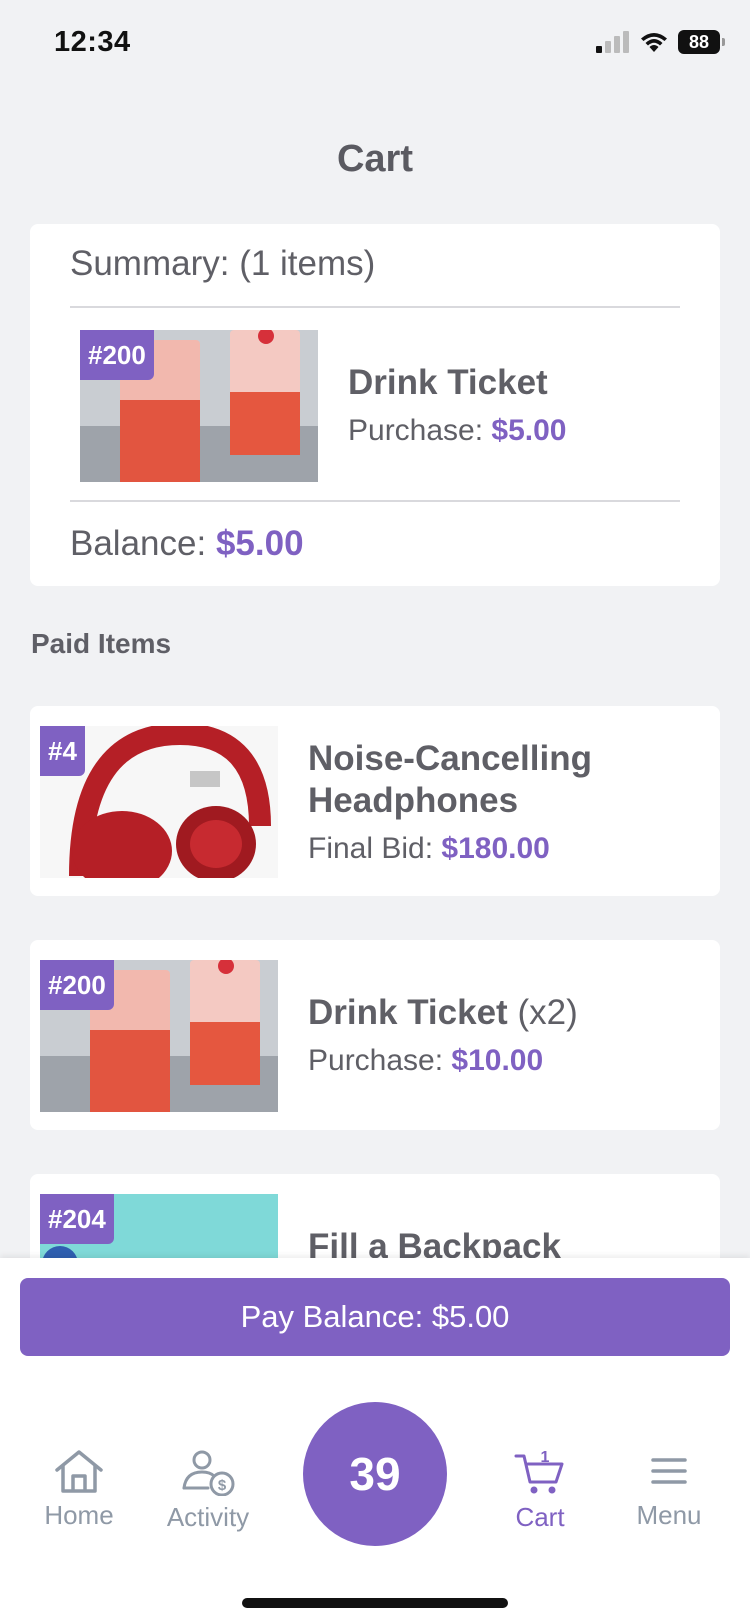 Image resolution: width=750 pixels, height=1624 pixels. I want to click on menu-icon, so click(669, 1471).